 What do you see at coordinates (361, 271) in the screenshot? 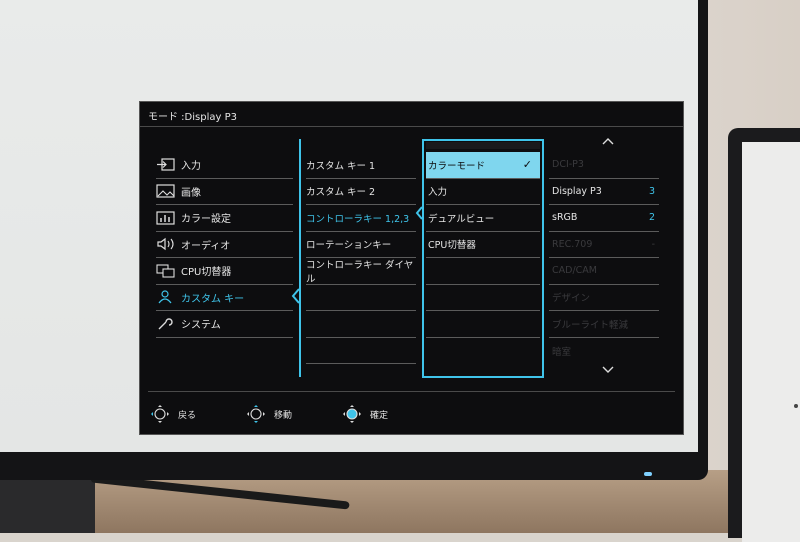
I see `submenu-item: コントローラキー ダイヤル` at bounding box center [361, 271].